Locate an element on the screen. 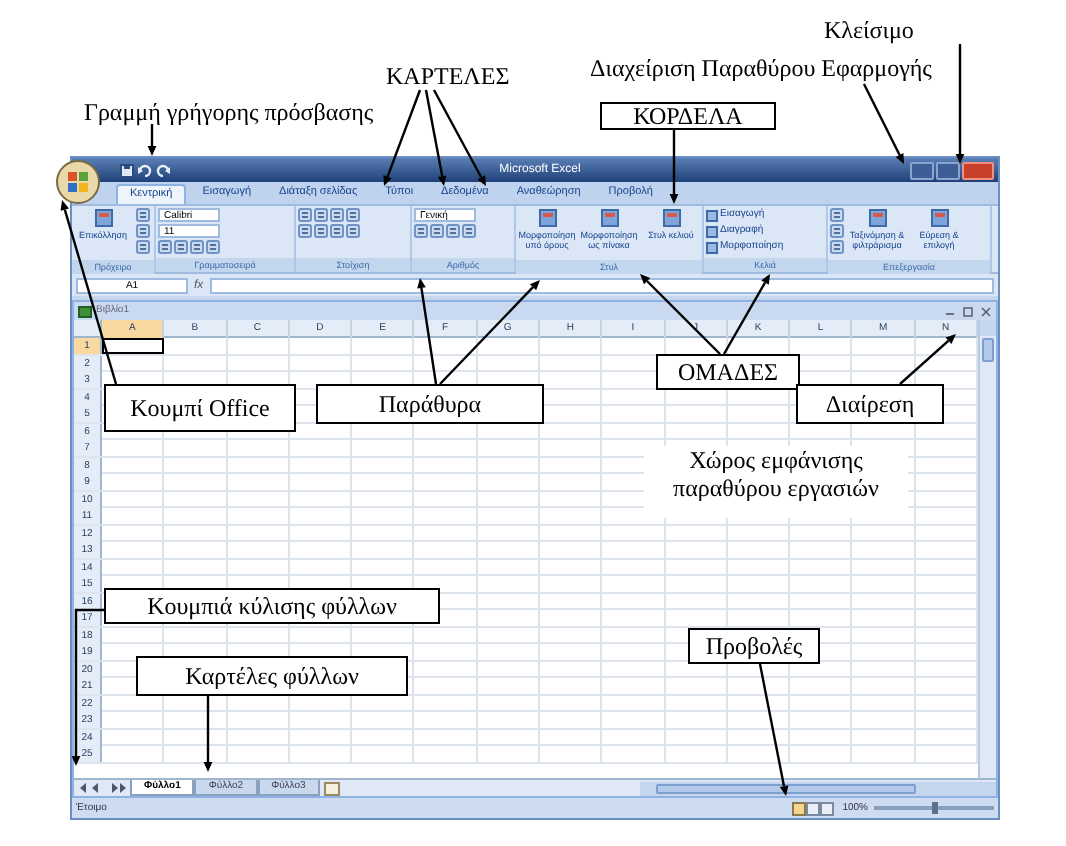 The width and height of the screenshot is (1066, 846). view-buttons-icon is located at coordinates (814, 808).